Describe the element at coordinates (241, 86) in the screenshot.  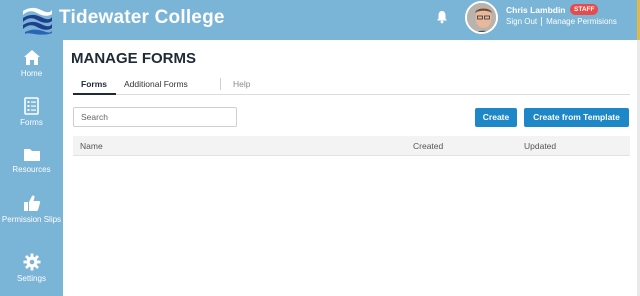
I see `tab-help: Help` at that location.